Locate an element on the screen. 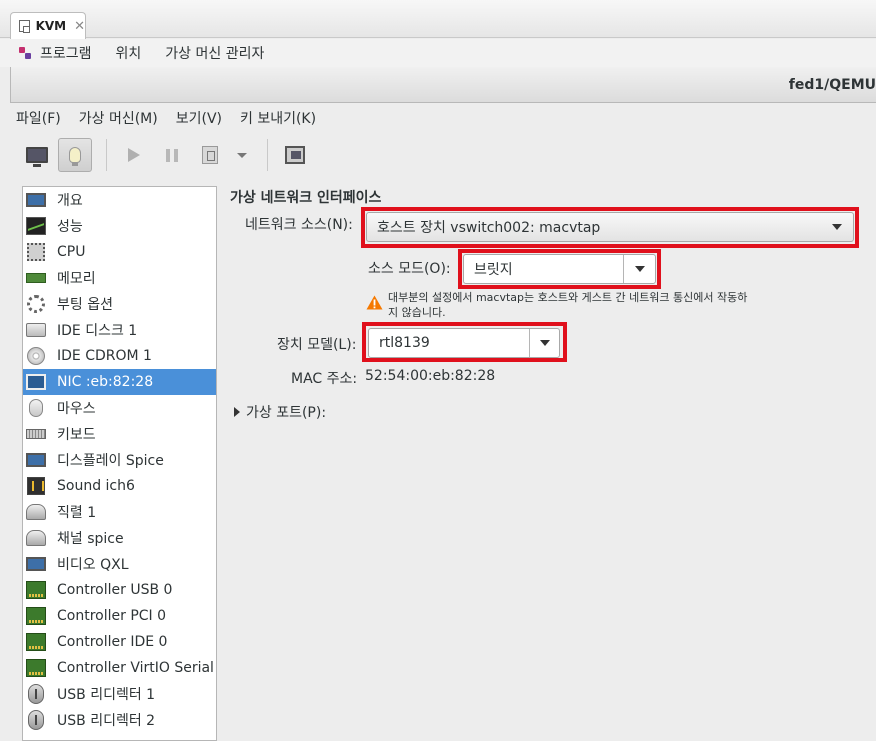 This screenshot has height=741, width=876. menu-file: 파일(F) is located at coordinates (38, 118).